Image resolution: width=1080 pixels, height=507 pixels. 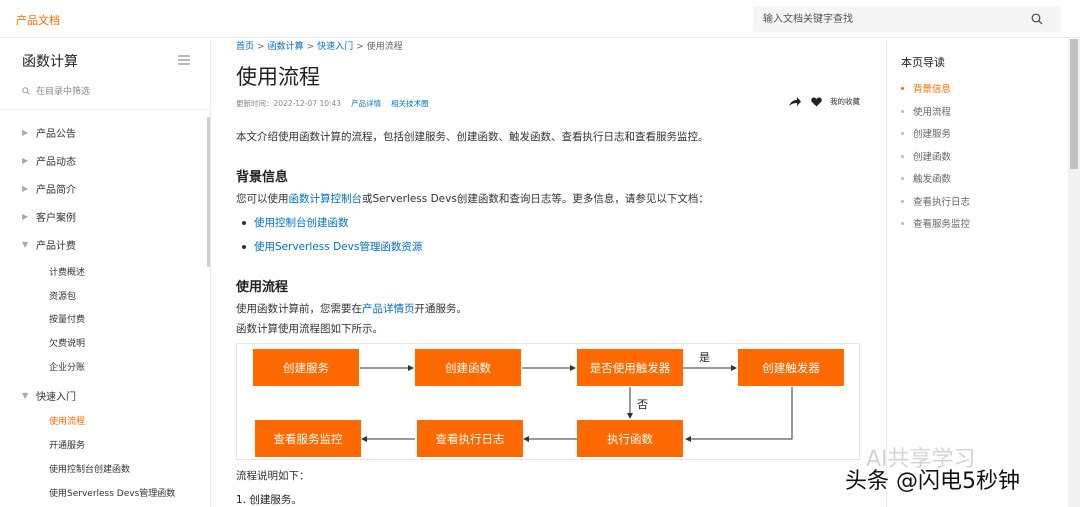 I want to click on sidebar-item-updates: ▶ 产品动态, so click(x=102, y=160).